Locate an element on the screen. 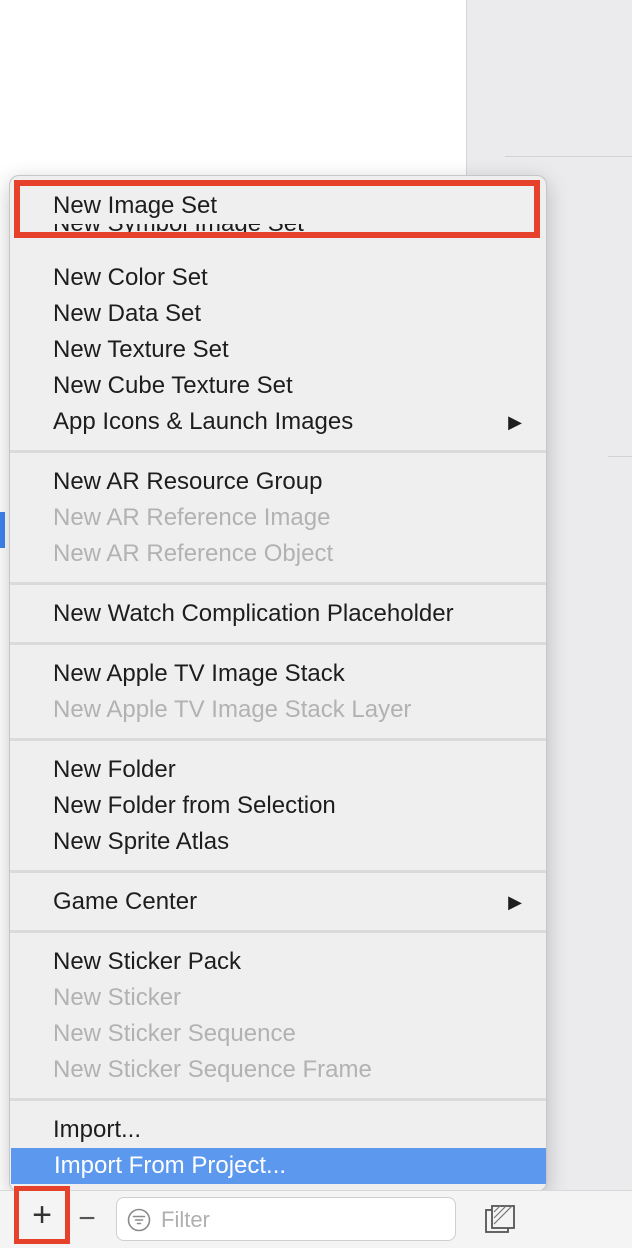 This screenshot has height=1248, width=632. remove-button-label: − is located at coordinates (87, 1218).